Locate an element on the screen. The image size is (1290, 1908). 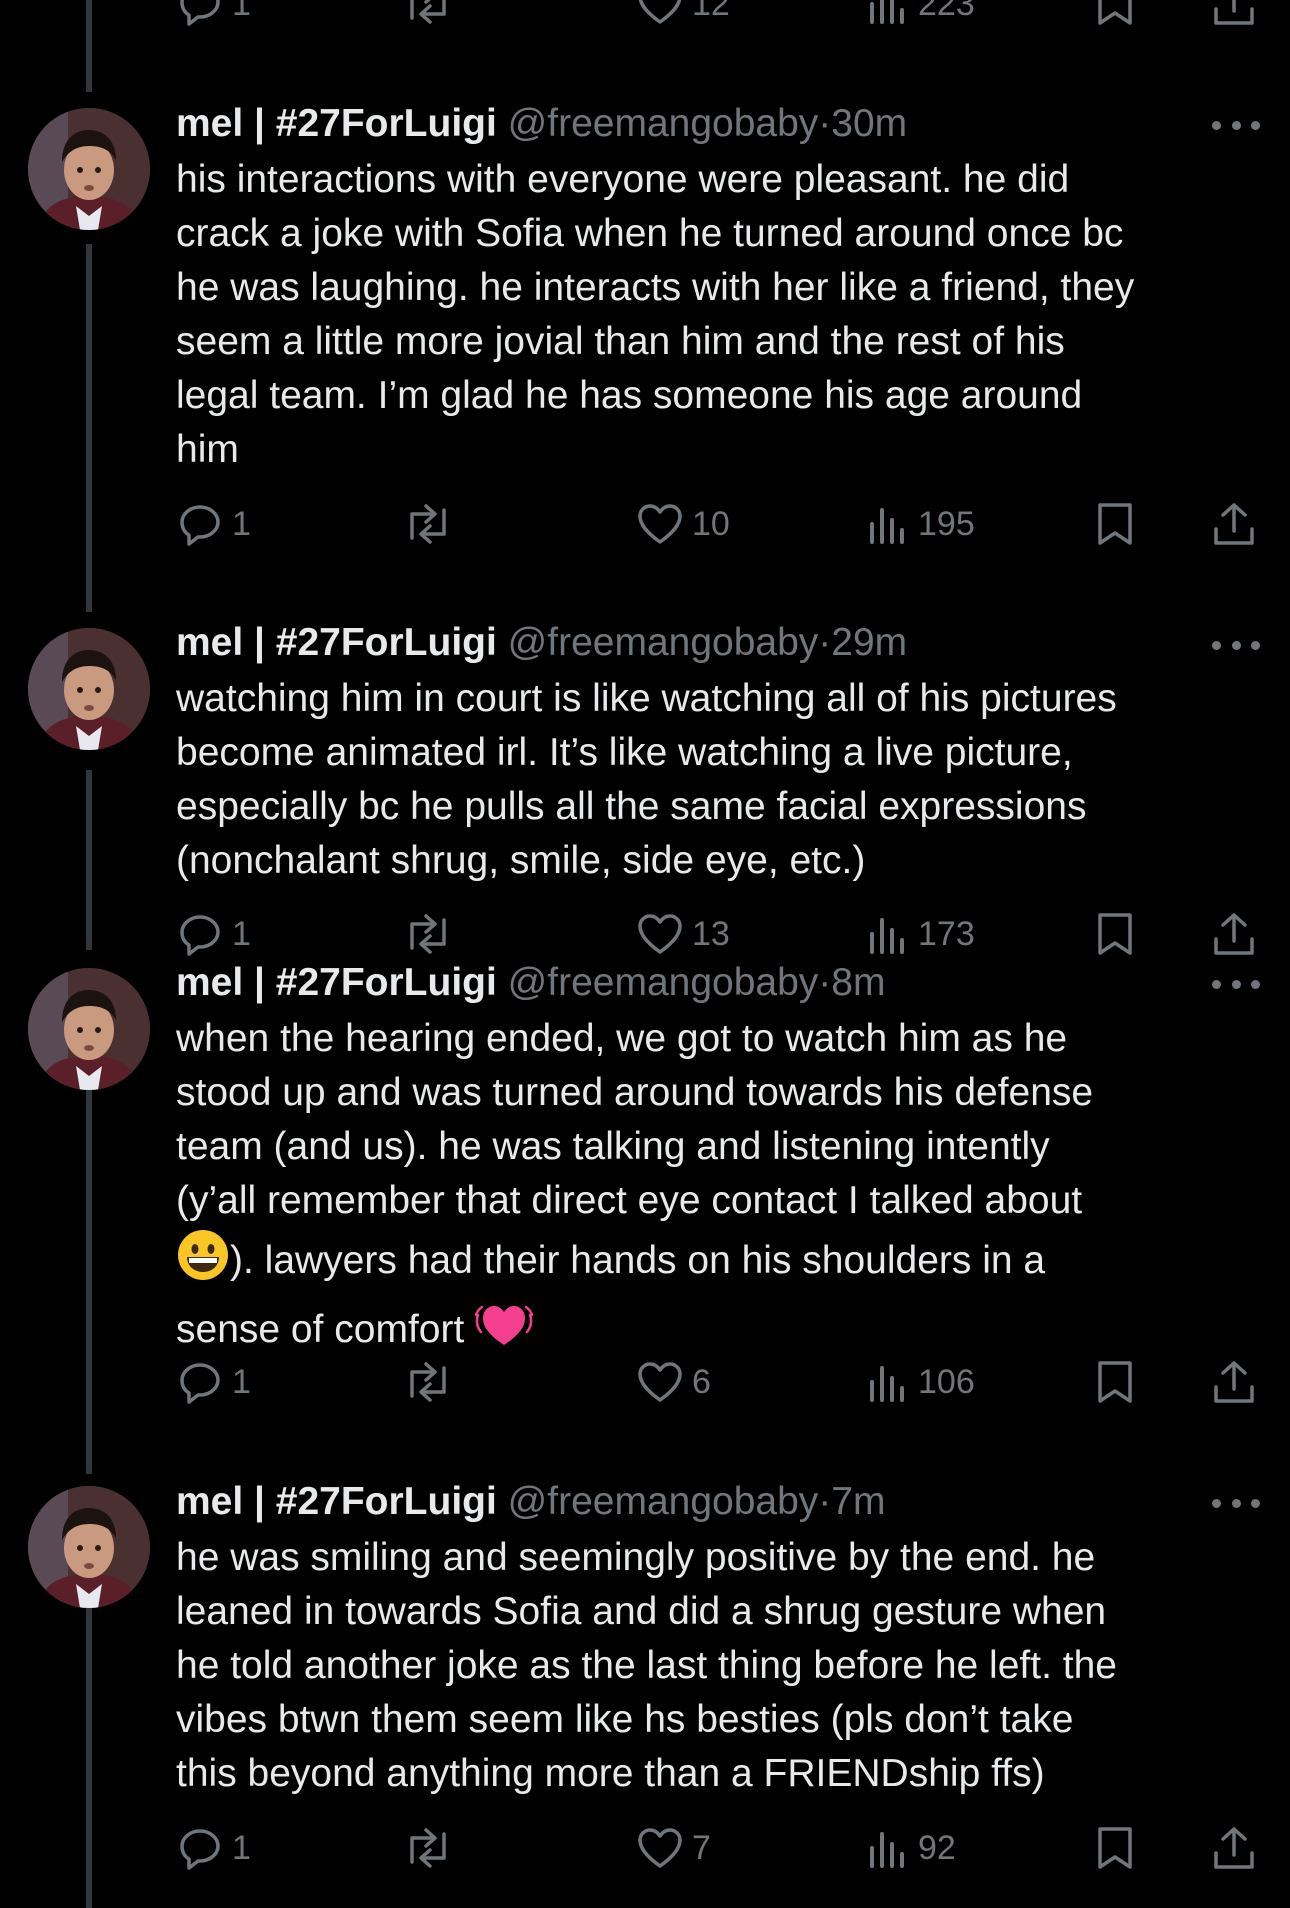
like-button: 10 is located at coordinates (683, 524).